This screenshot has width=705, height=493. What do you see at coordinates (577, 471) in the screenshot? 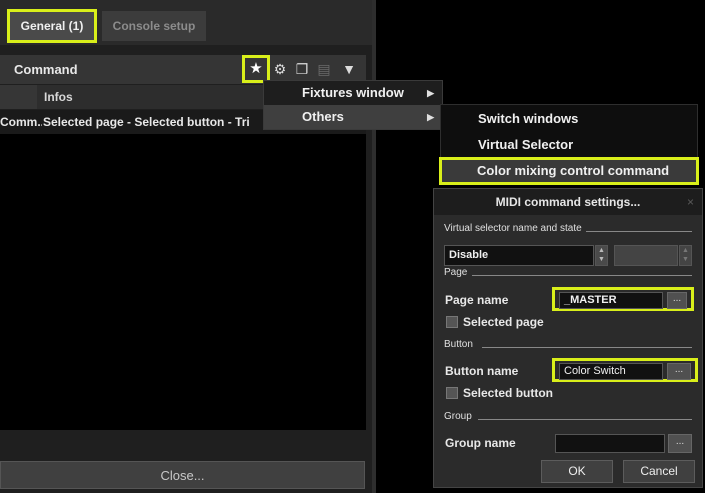
I see `ok-button: OK` at bounding box center [577, 471].